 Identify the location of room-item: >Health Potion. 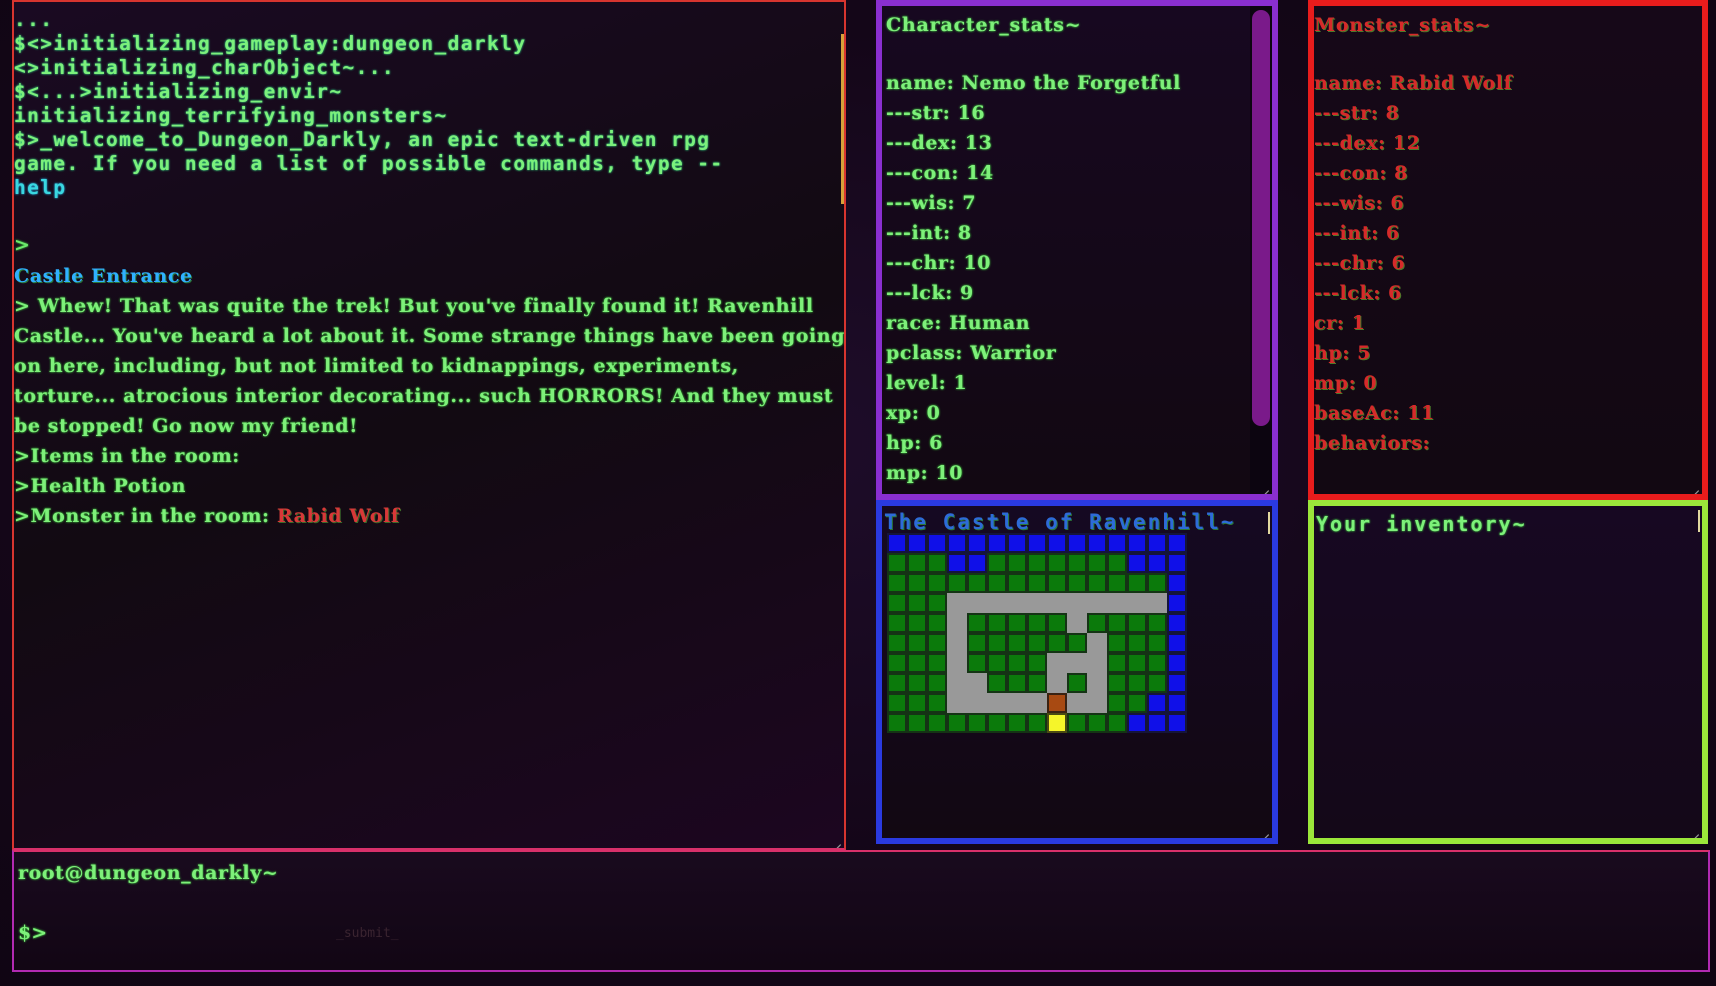
(100, 486).